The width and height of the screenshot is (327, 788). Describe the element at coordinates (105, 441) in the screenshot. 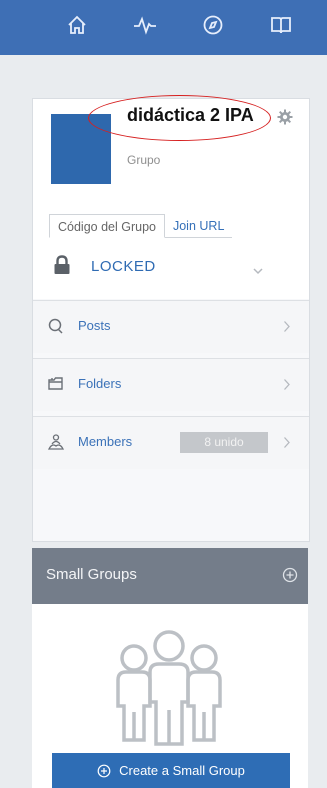

I see `nav-item-label: Members` at that location.